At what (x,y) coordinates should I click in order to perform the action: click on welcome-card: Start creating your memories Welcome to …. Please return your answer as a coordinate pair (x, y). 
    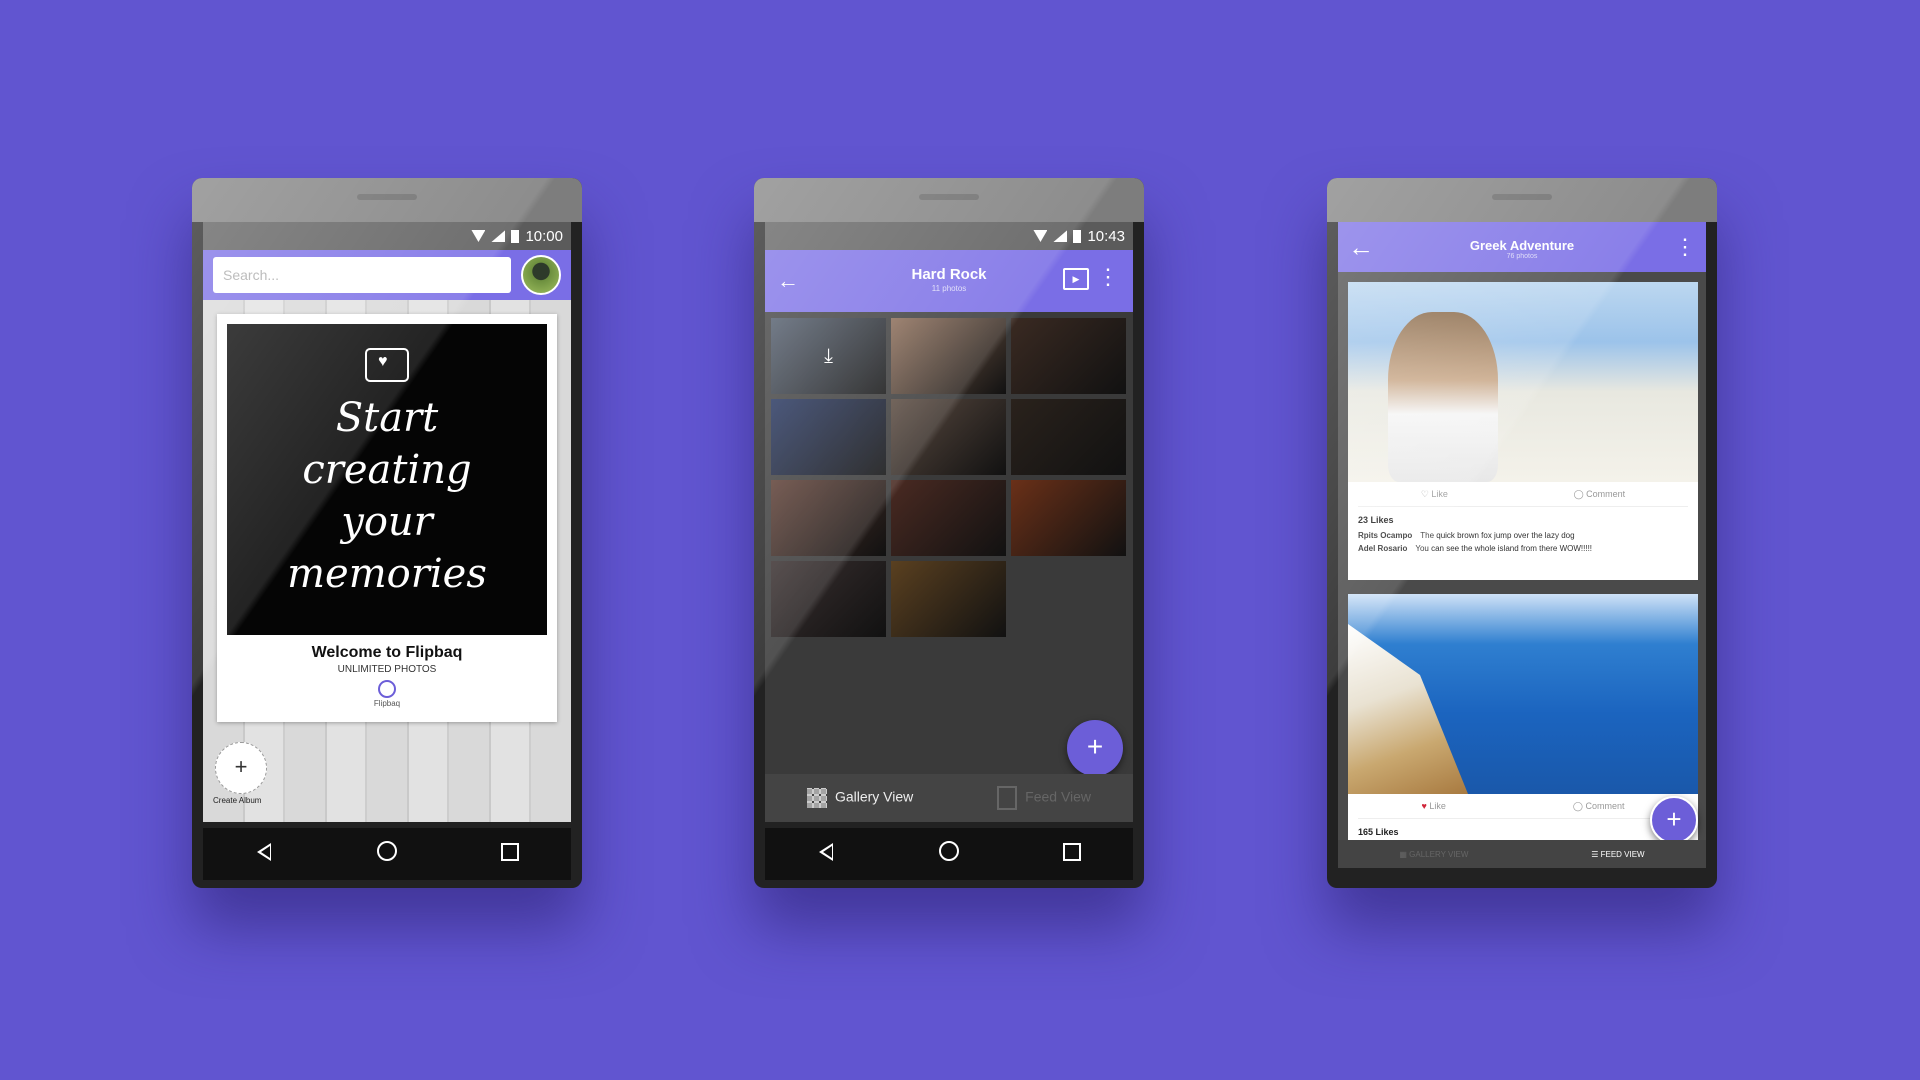
    Looking at the image, I should click on (387, 518).